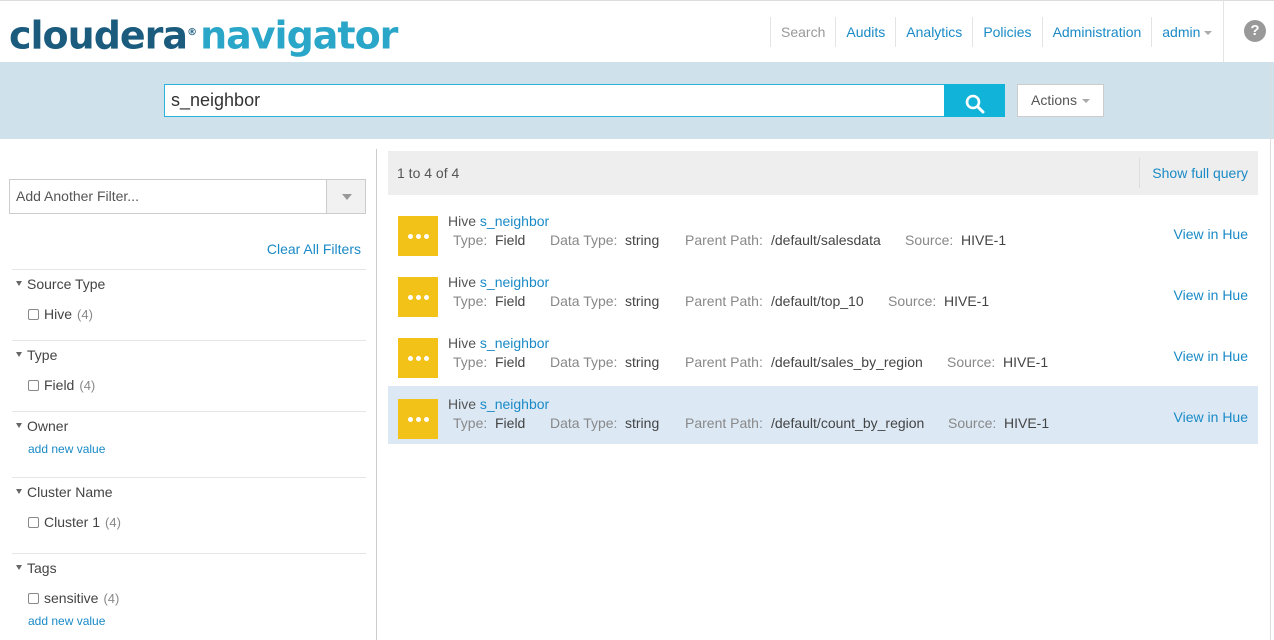 This screenshot has width=1274, height=640. Describe the element at coordinates (42, 355) in the screenshot. I see `facet-title: Type` at that location.